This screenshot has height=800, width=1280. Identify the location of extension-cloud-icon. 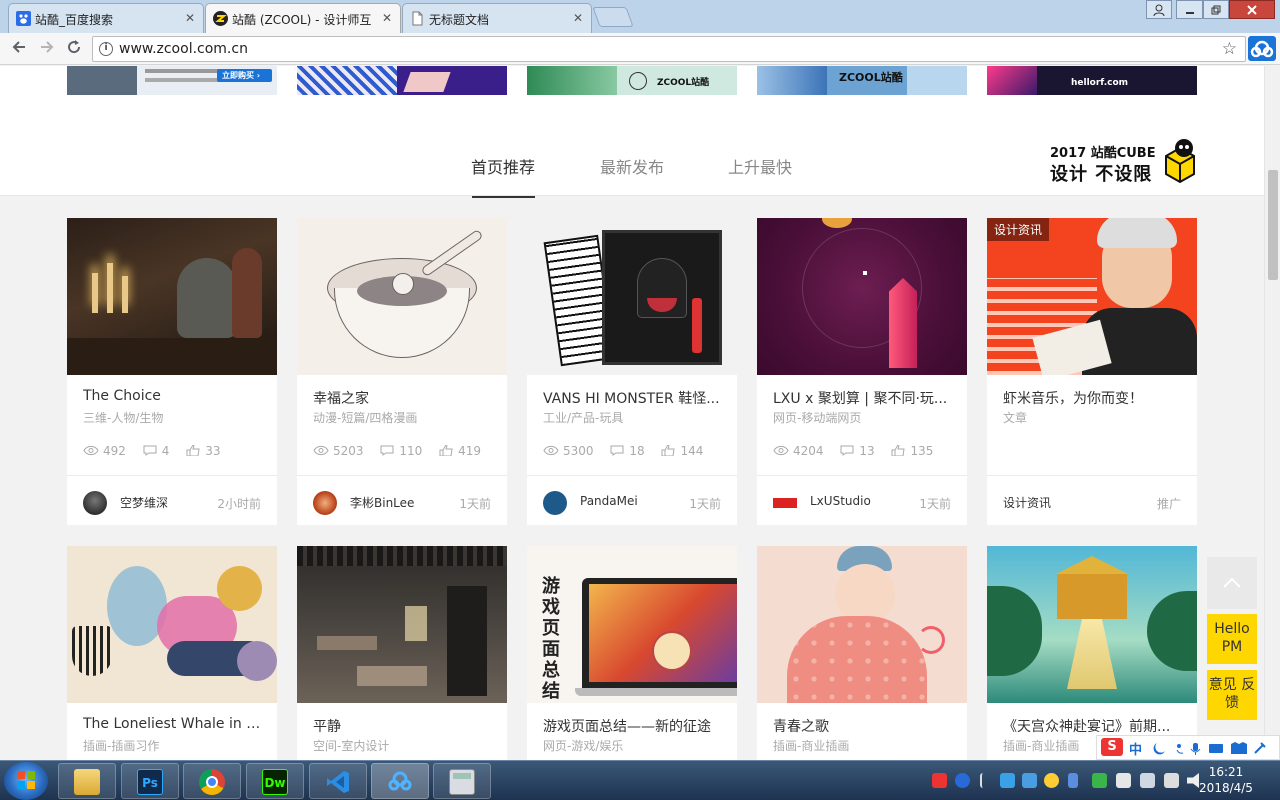
(1262, 48).